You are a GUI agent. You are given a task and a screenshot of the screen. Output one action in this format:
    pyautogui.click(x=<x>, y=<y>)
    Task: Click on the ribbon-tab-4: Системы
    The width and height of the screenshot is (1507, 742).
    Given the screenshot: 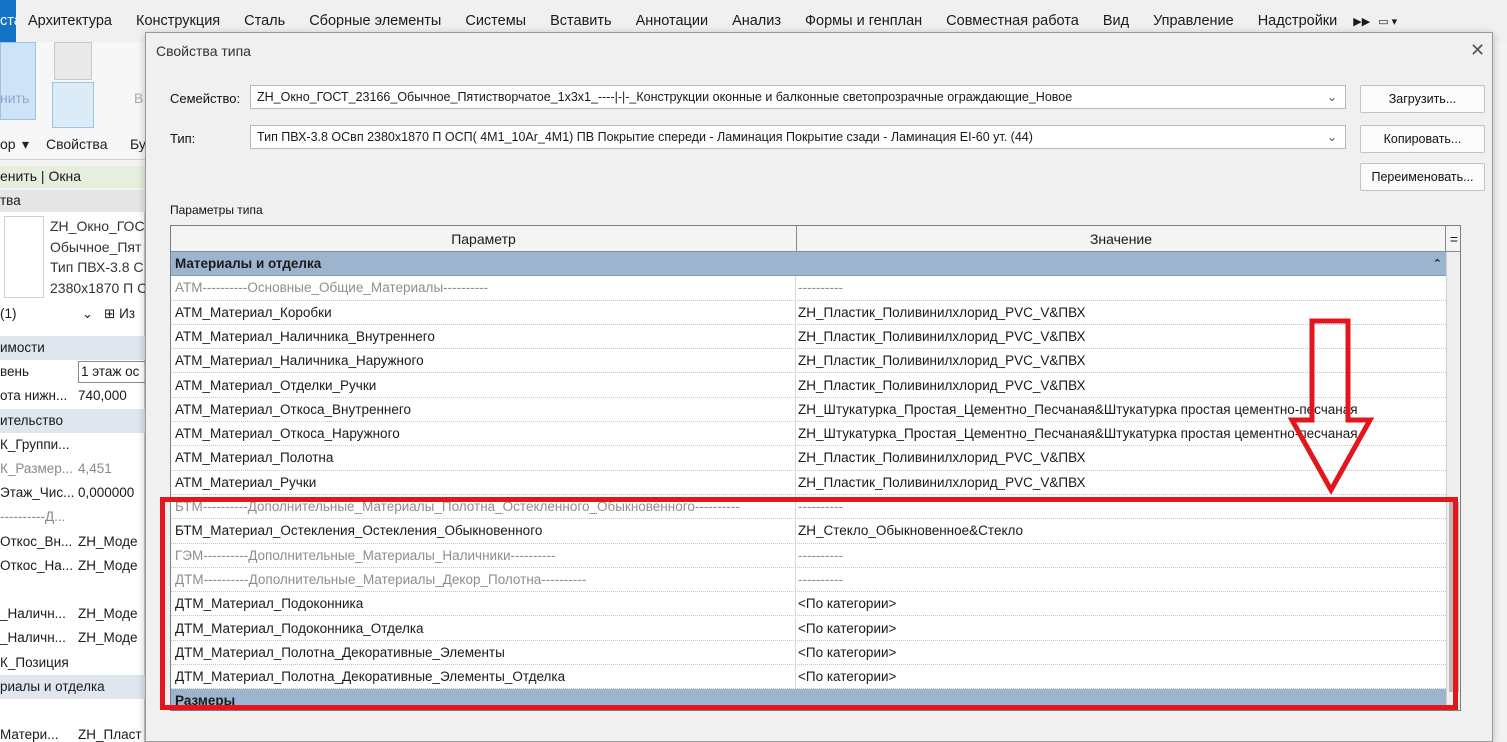 What is the action you would take?
    pyautogui.click(x=495, y=21)
    